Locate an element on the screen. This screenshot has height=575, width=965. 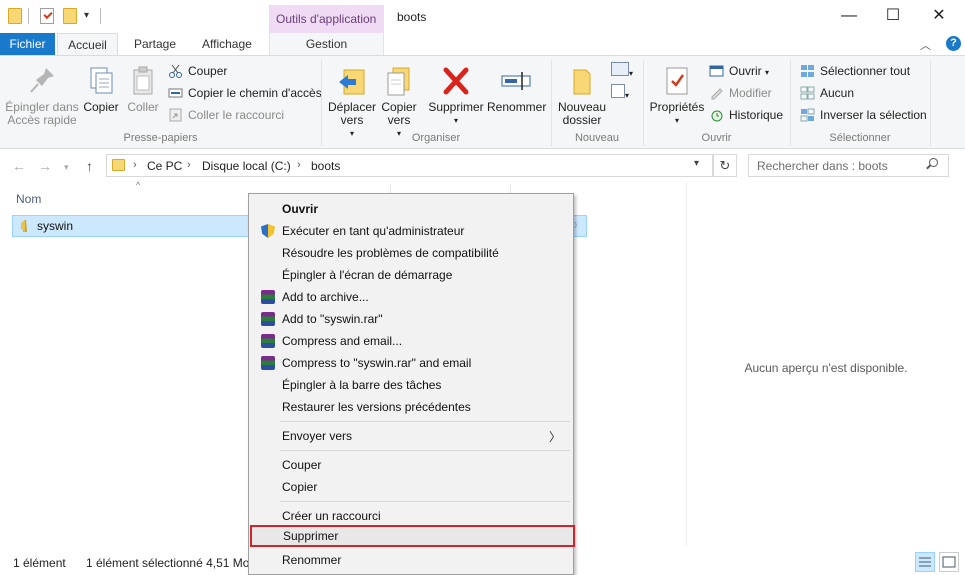
group-label-organize: Organiser is located at coordinates (436, 138).